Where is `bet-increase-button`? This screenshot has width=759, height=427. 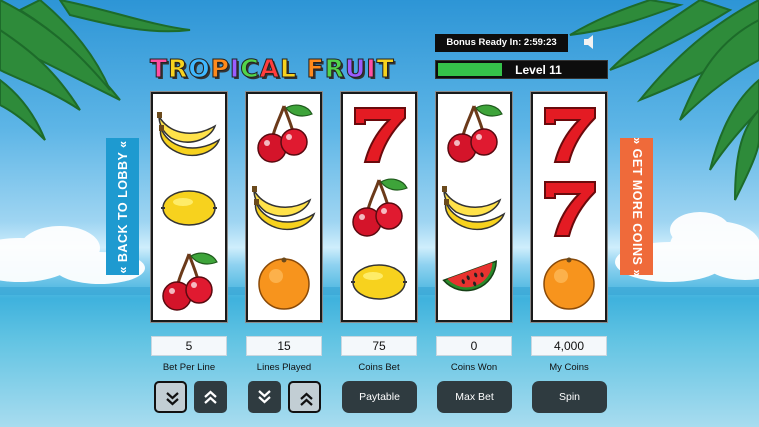
bet-increase-button is located at coordinates (210, 397).